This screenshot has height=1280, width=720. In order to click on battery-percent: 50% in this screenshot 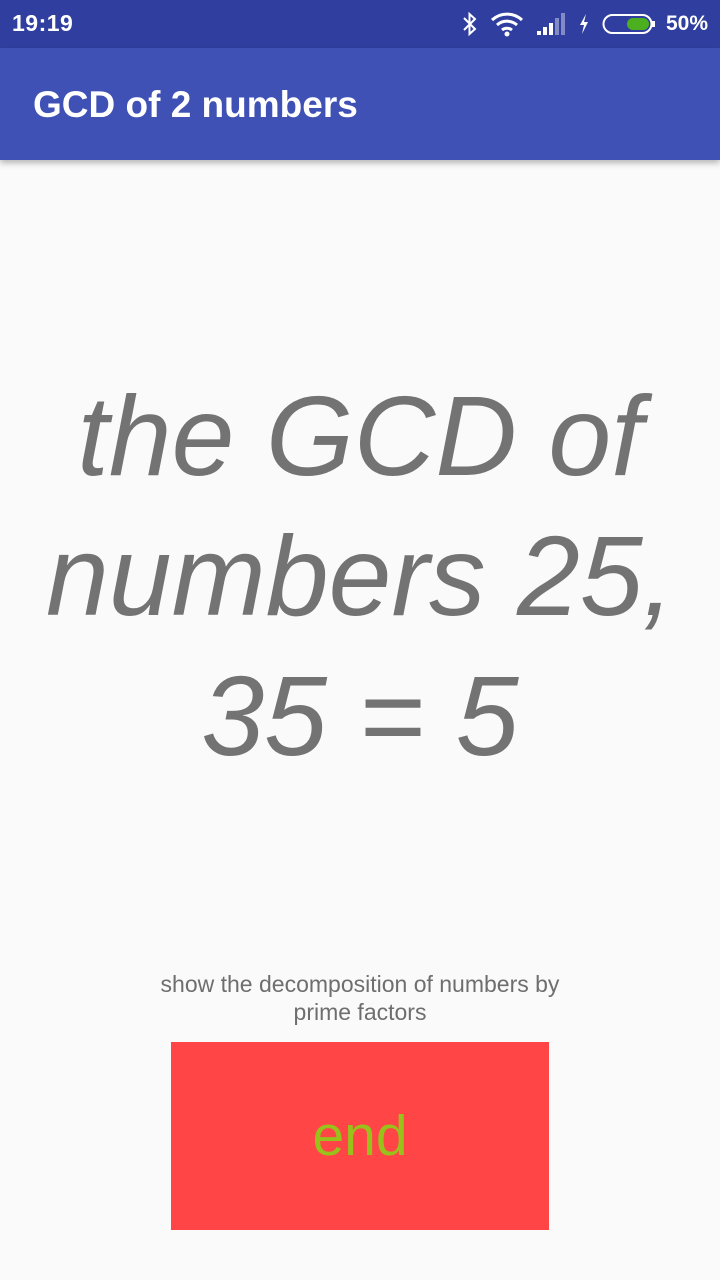, I will do `click(686, 23)`.